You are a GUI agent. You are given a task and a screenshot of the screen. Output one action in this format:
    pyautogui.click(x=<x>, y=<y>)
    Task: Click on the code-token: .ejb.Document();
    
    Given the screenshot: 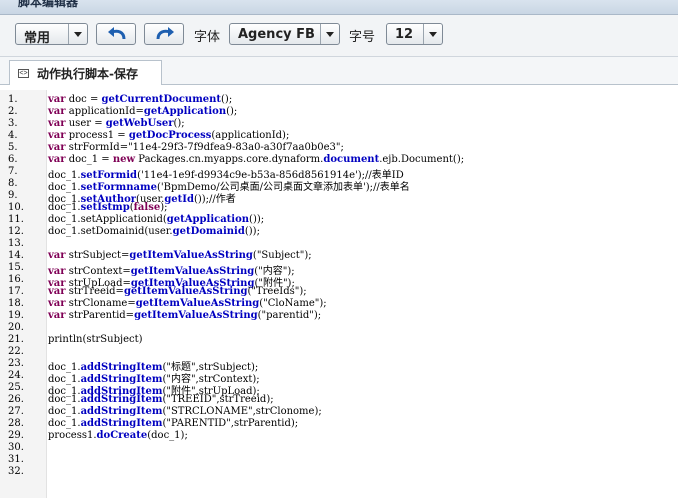 What is the action you would take?
    pyautogui.click(x=422, y=159)
    